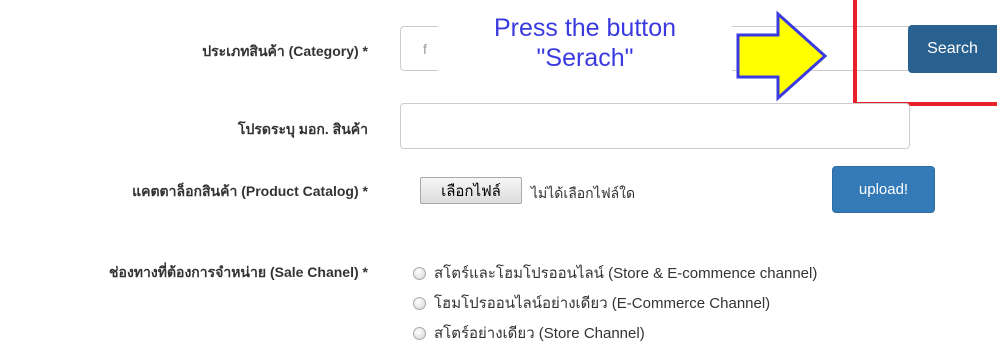 Image resolution: width=997 pixels, height=346 pixels. What do you see at coordinates (425, 49) in the screenshot?
I see `category-placeholder-start: f` at bounding box center [425, 49].